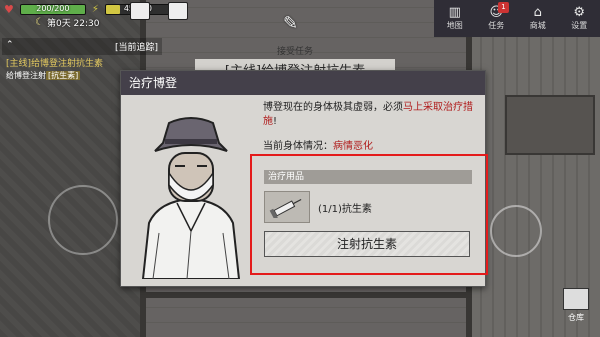  I want to click on day-clock: ☾ 第0天 22:30, so click(67, 22).